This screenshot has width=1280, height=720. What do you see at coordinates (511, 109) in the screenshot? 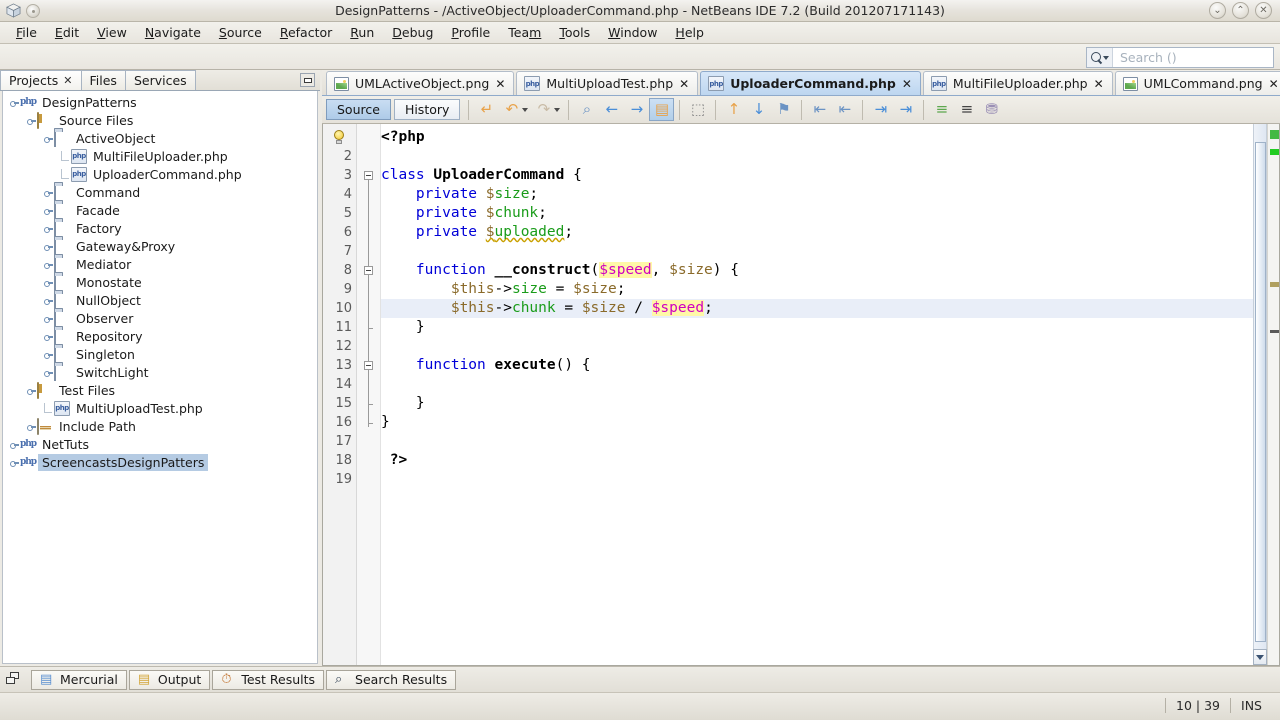
I see `back-history-icon: ↶` at bounding box center [511, 109].